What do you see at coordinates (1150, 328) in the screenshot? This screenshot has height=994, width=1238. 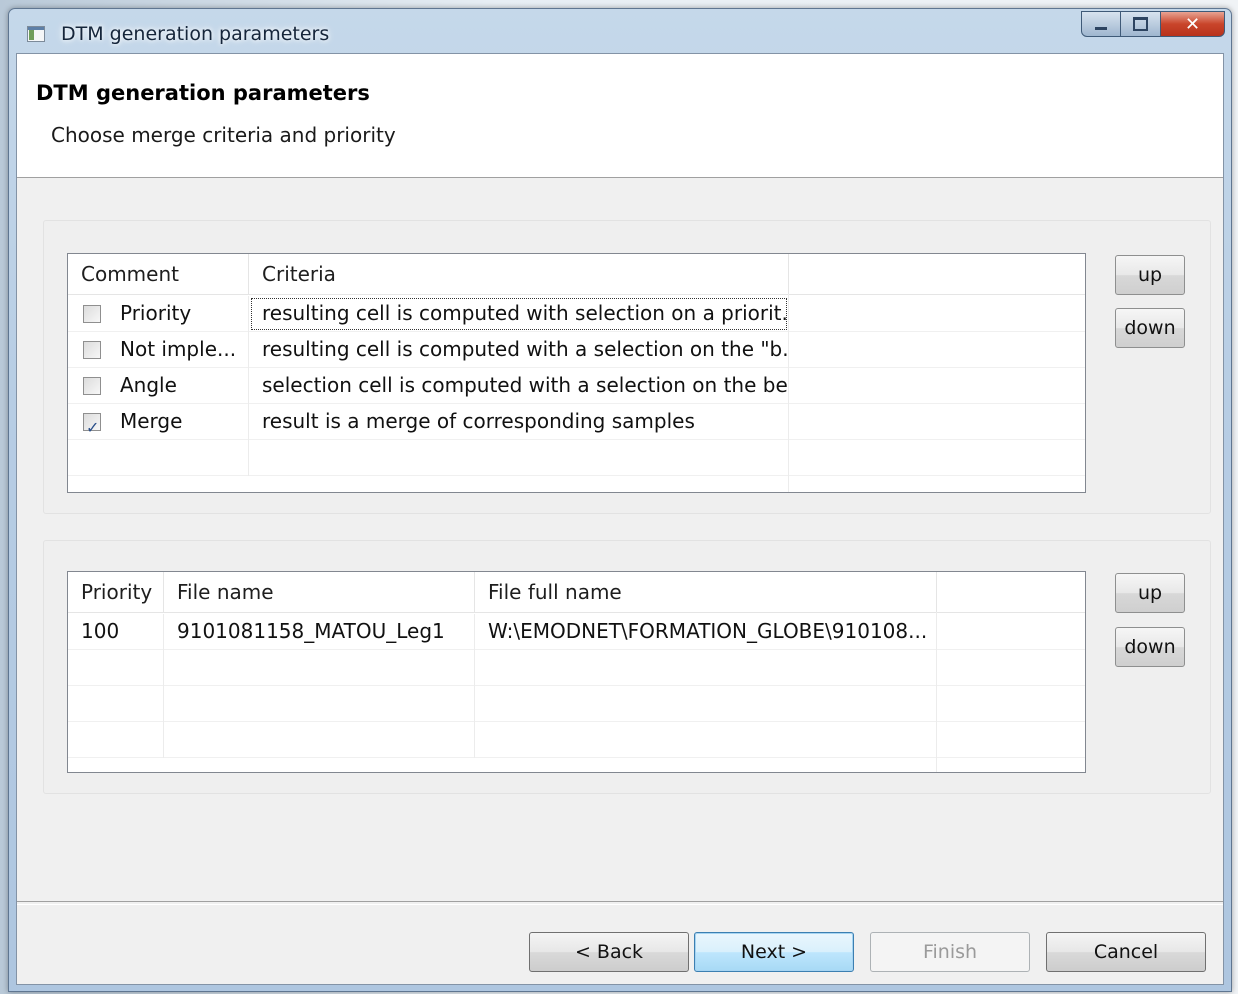 I see `criteria-down-button: down` at bounding box center [1150, 328].